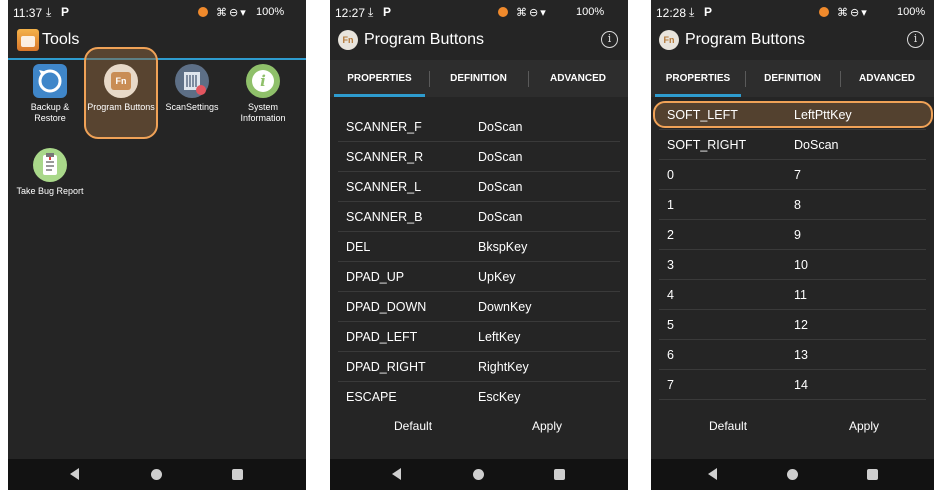 The height and width of the screenshot is (490, 941). I want to click on app-program-buttons: Fn Program Buttons, so click(121, 98).